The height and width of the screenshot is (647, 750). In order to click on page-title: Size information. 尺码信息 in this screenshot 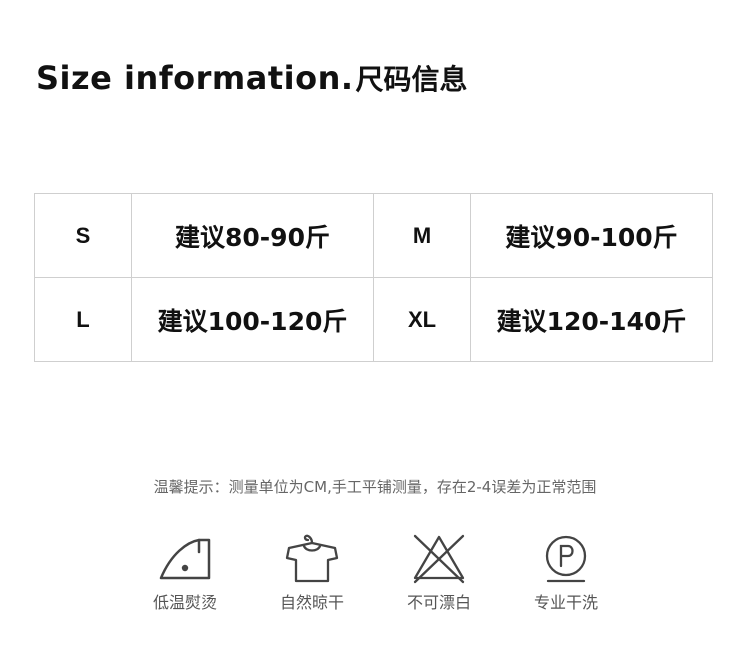, I will do `click(252, 80)`.